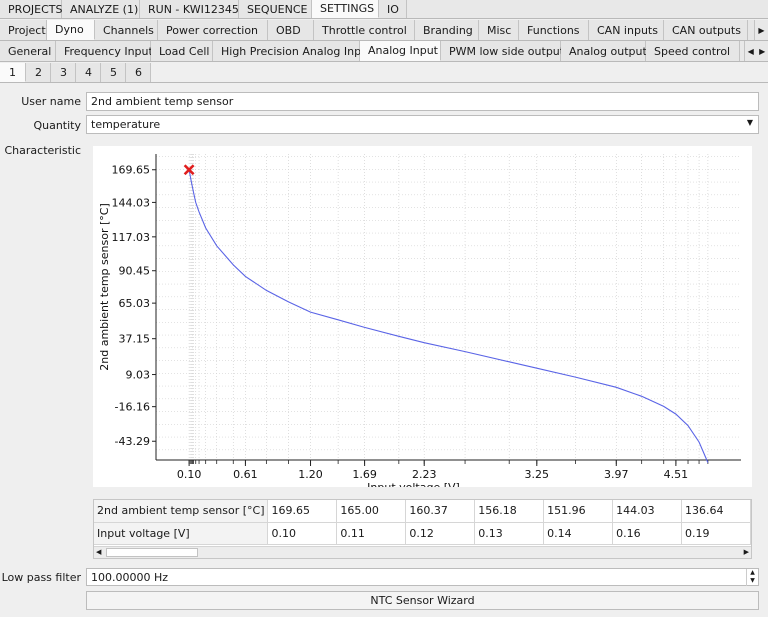 This screenshot has height=617, width=768. Describe the element at coordinates (135, 271) in the screenshot. I see `y-tick-label: 90.45` at that location.